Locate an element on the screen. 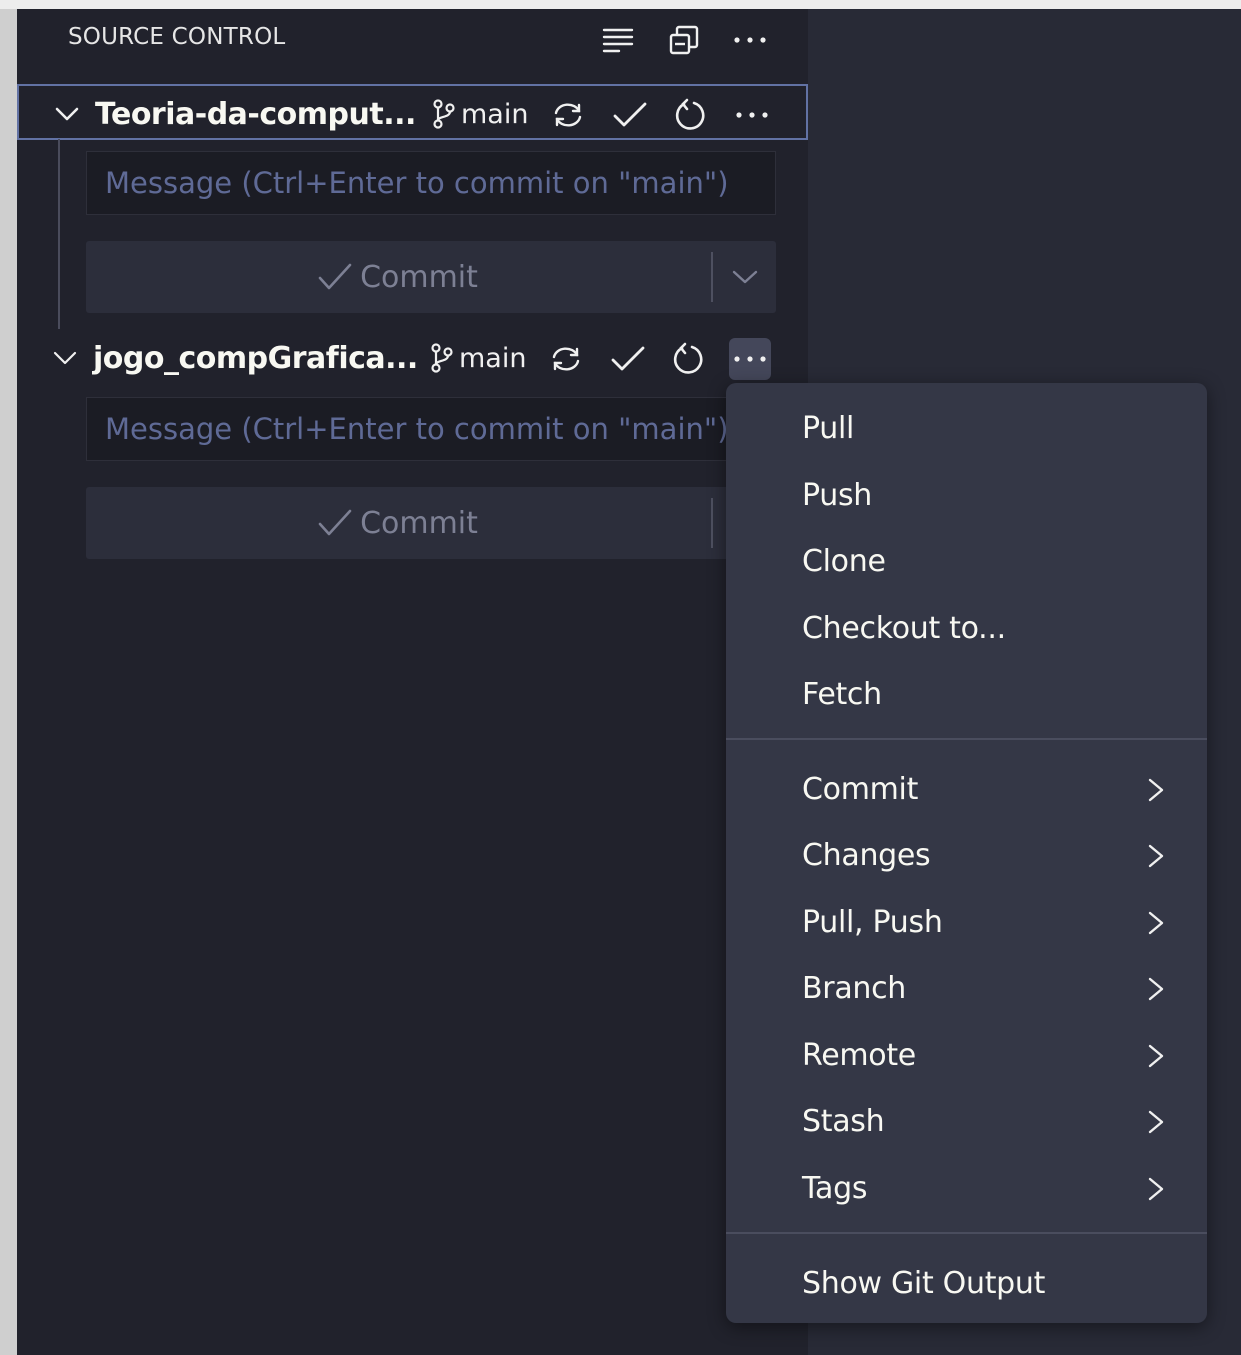 The width and height of the screenshot is (1241, 1355). repository-row: jogo_compGrafica... main is located at coordinates (412, 358).